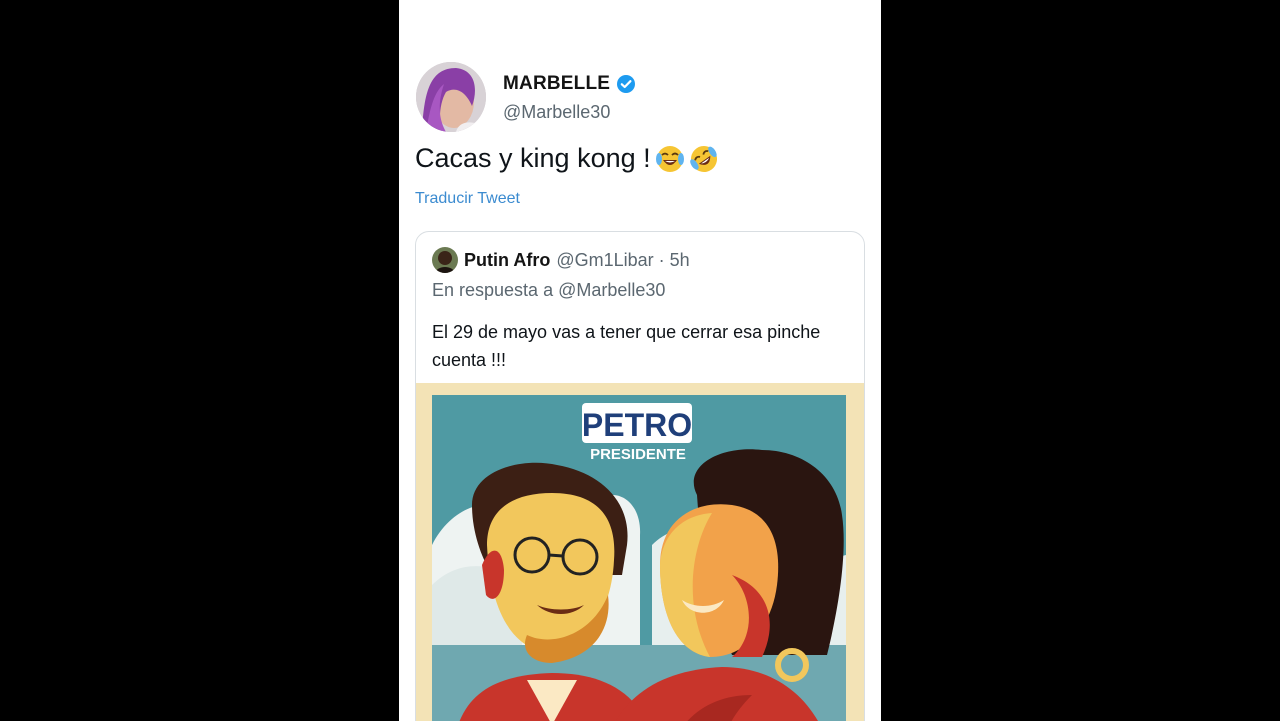 Image resolution: width=1280 pixels, height=721 pixels. Describe the element at coordinates (639, 558) in the screenshot. I see `campaign-poster-image: PETRO PRESIDENTE` at that location.